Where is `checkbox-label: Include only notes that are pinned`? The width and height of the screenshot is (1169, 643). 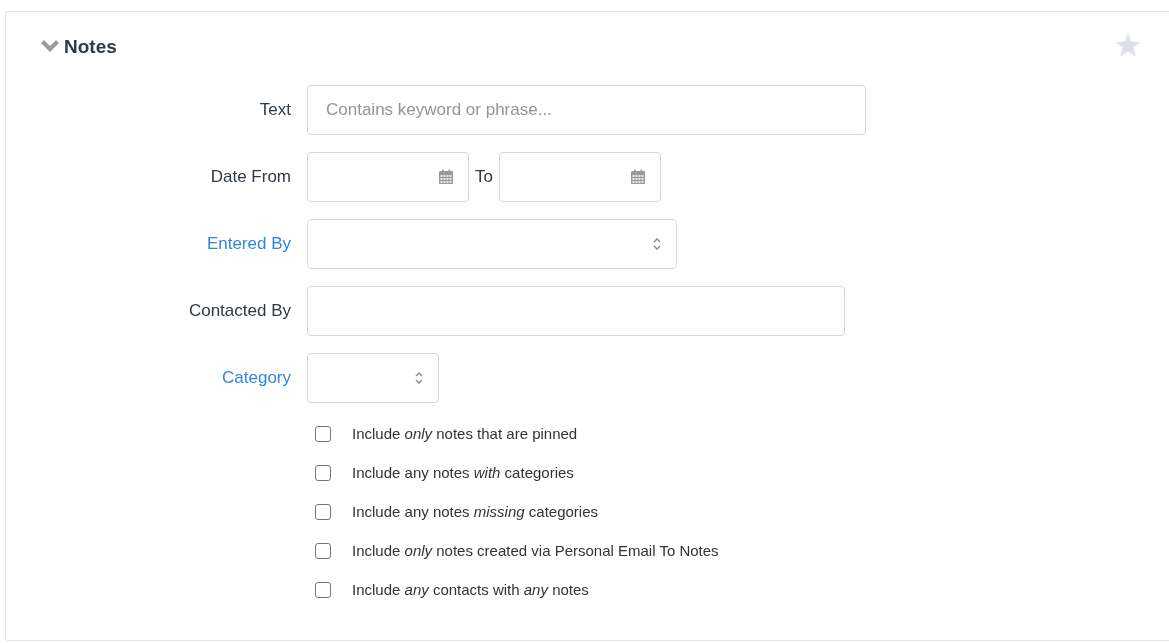
checkbox-label: Include only notes that are pinned is located at coordinates (465, 433).